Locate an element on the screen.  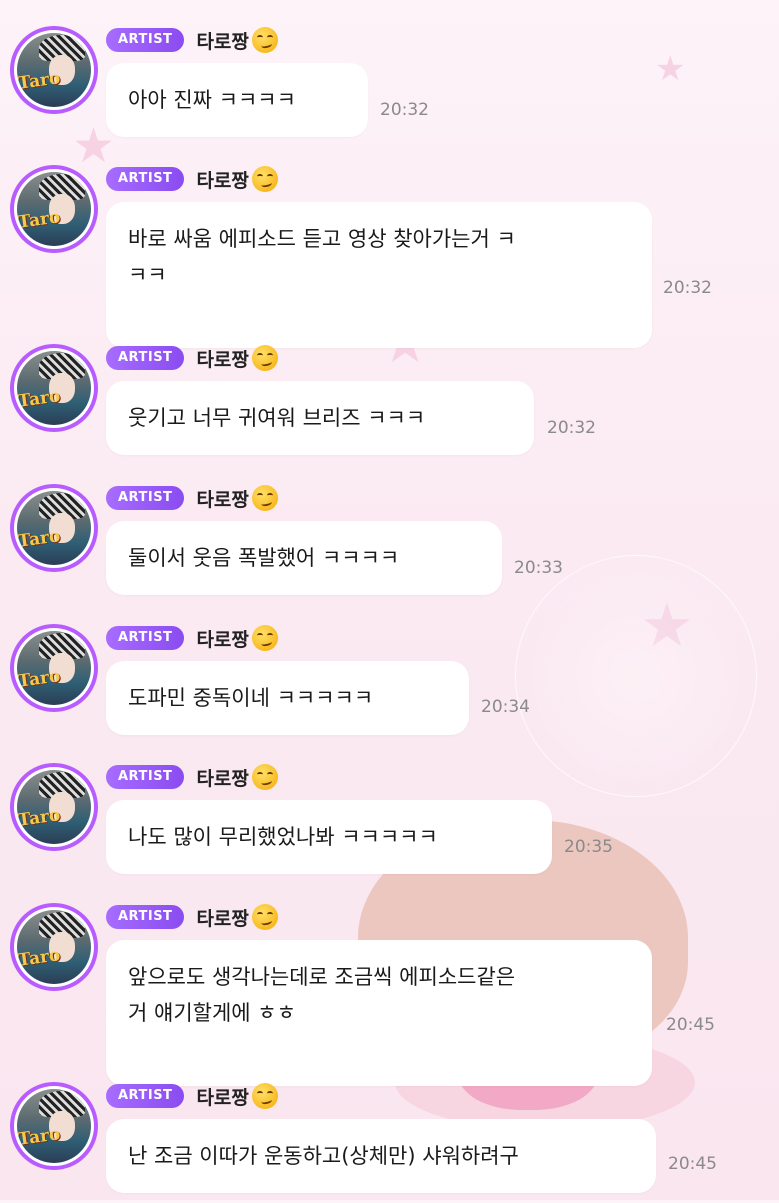
chat-message: Taro ARTIST 타로짱 나도 많이 무리했었나봐 ㅋㅋㅋㅋㅋ 20:35 is located at coordinates (389, 822).